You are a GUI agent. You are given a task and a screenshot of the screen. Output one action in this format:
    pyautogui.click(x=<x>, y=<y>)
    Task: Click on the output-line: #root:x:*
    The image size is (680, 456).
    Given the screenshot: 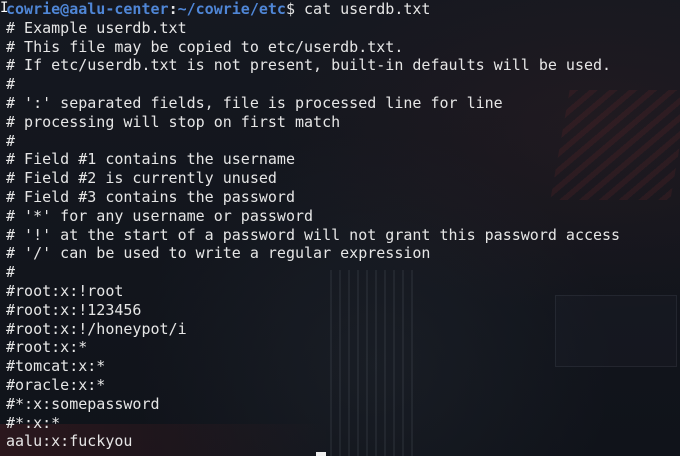 What is the action you would take?
    pyautogui.click(x=47, y=347)
    